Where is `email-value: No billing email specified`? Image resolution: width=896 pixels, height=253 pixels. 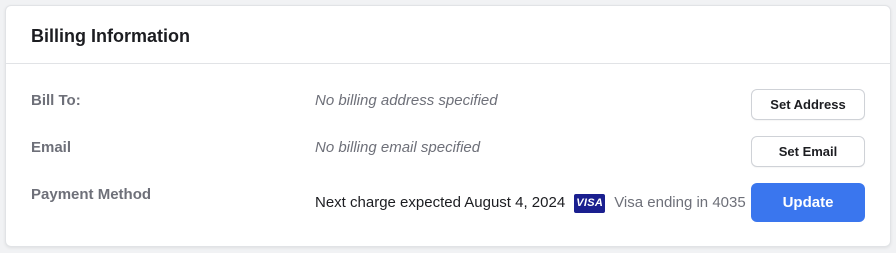 email-value: No billing email specified is located at coordinates (398, 147).